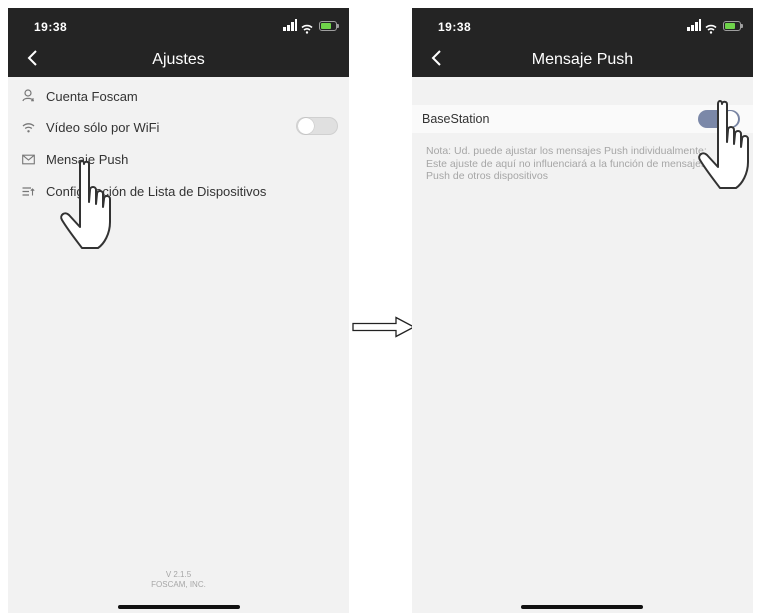  Describe the element at coordinates (28, 95) in the screenshot. I see `user-icon` at that location.